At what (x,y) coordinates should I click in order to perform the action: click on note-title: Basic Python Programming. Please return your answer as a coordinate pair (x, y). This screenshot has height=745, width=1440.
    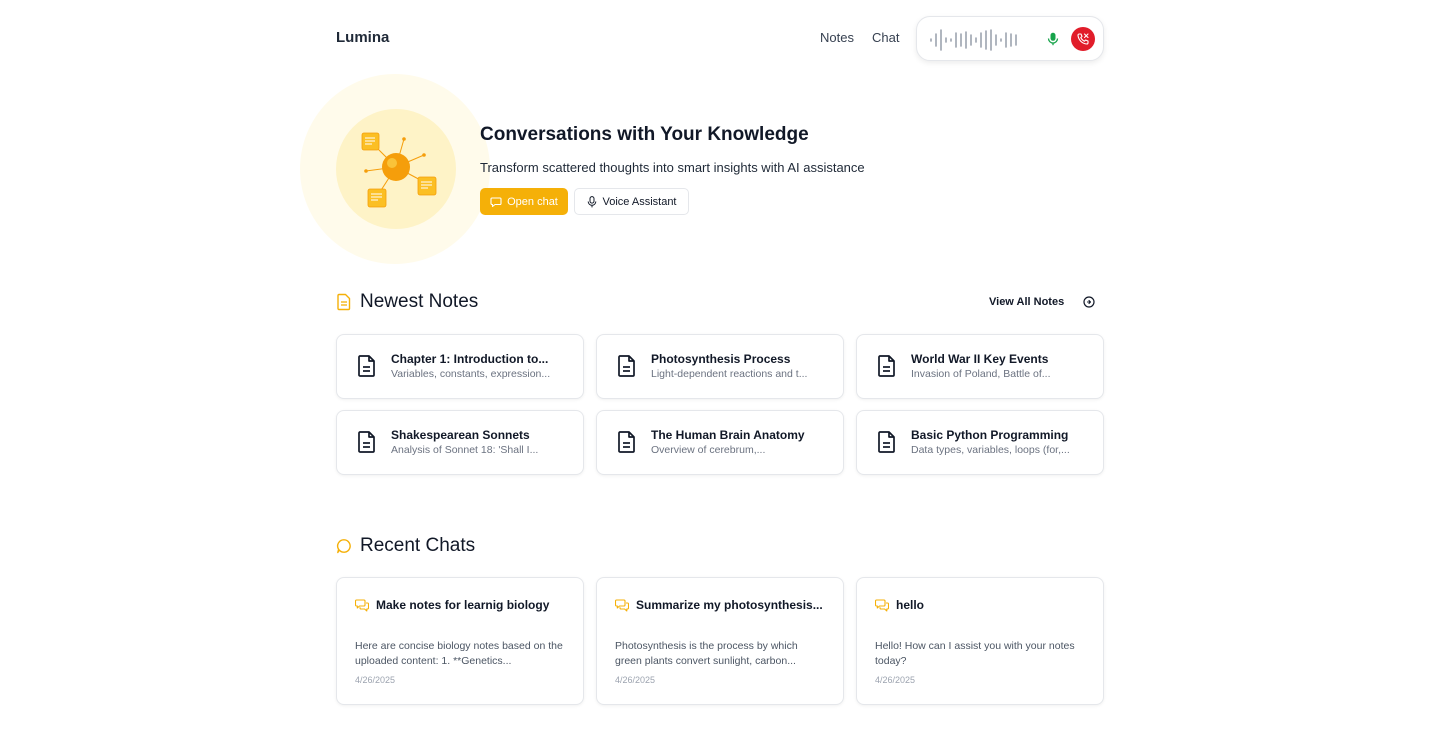
    Looking at the image, I should click on (990, 435).